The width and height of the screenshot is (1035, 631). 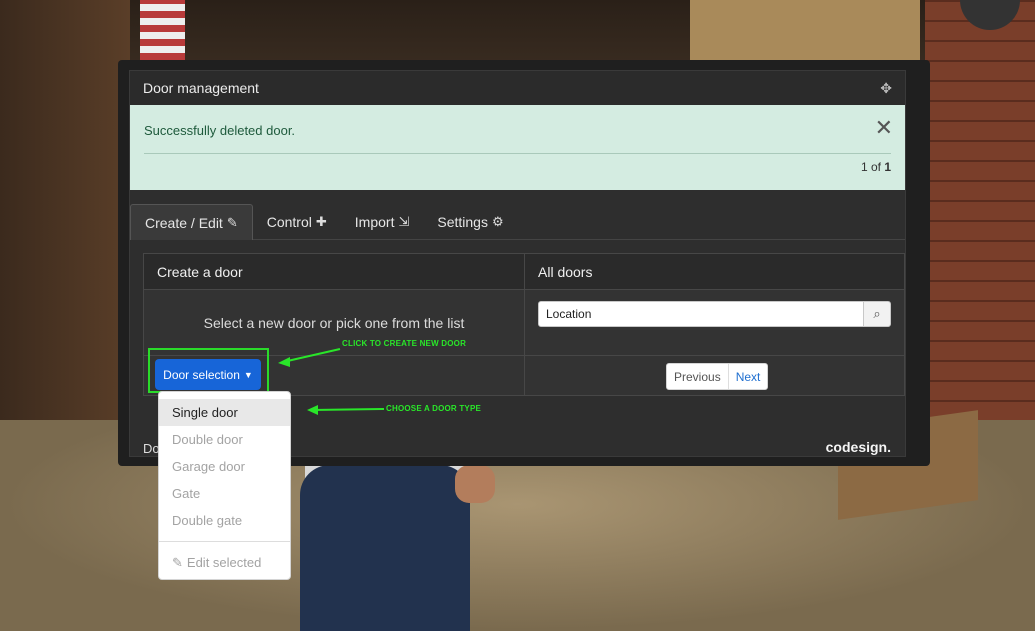 I want to click on annotation-create: CLICK TO CREATE NEW DOOR, so click(x=404, y=343).